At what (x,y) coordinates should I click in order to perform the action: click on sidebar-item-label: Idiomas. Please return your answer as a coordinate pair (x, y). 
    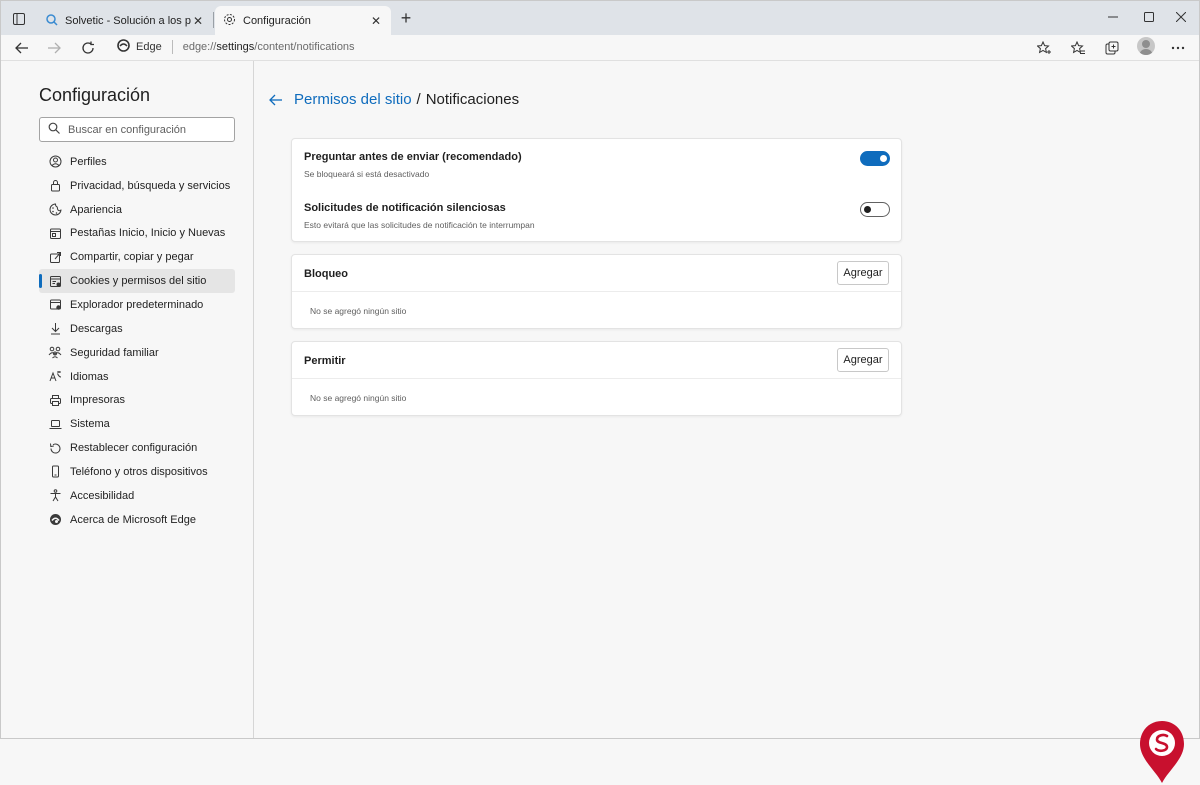
    Looking at the image, I should click on (89, 376).